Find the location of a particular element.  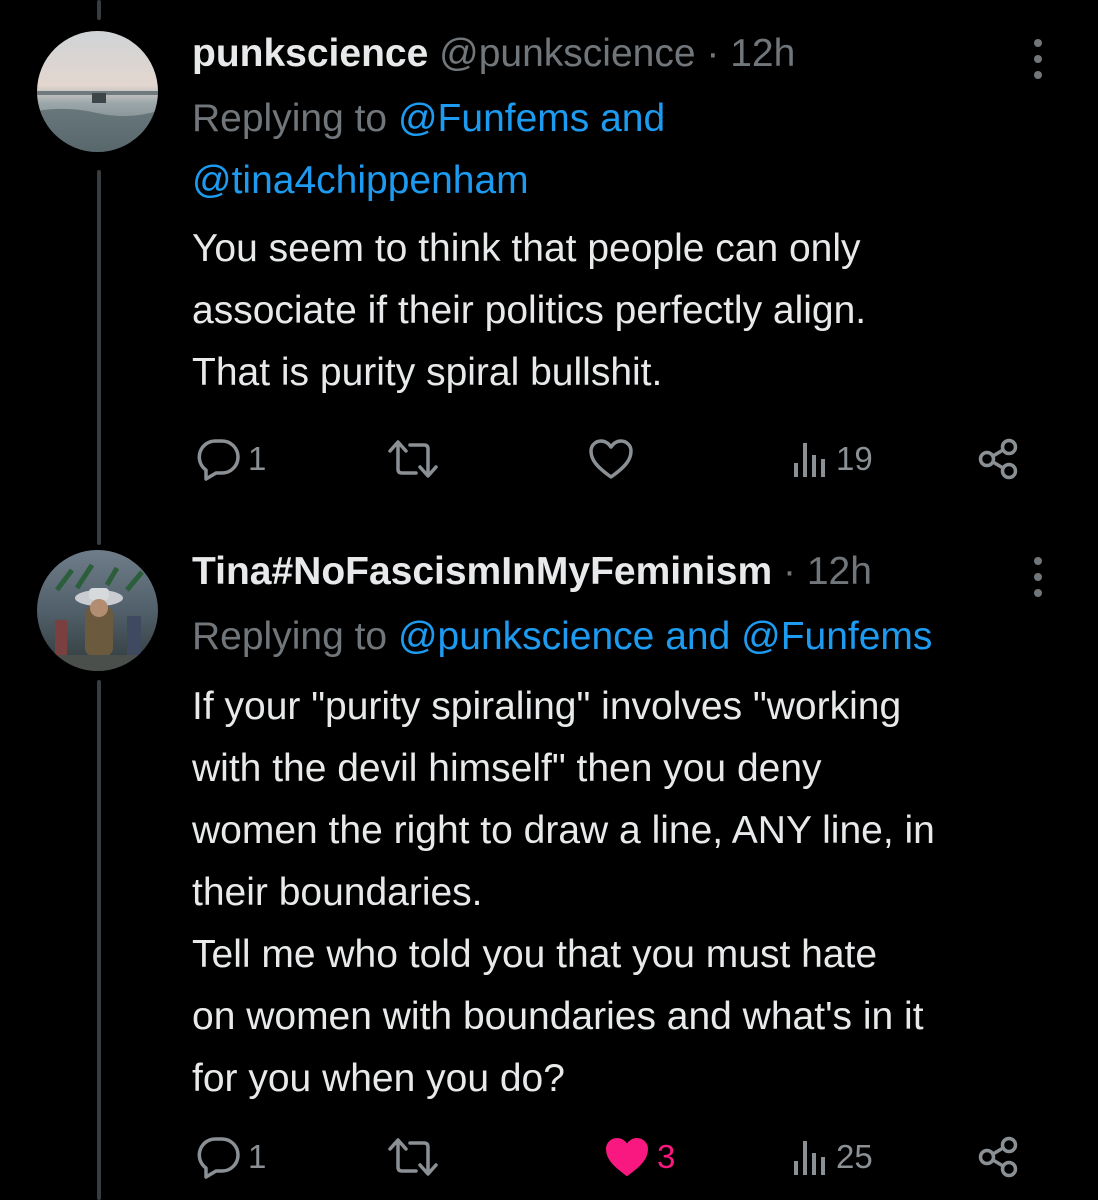

like-button is located at coordinates (614, 459).